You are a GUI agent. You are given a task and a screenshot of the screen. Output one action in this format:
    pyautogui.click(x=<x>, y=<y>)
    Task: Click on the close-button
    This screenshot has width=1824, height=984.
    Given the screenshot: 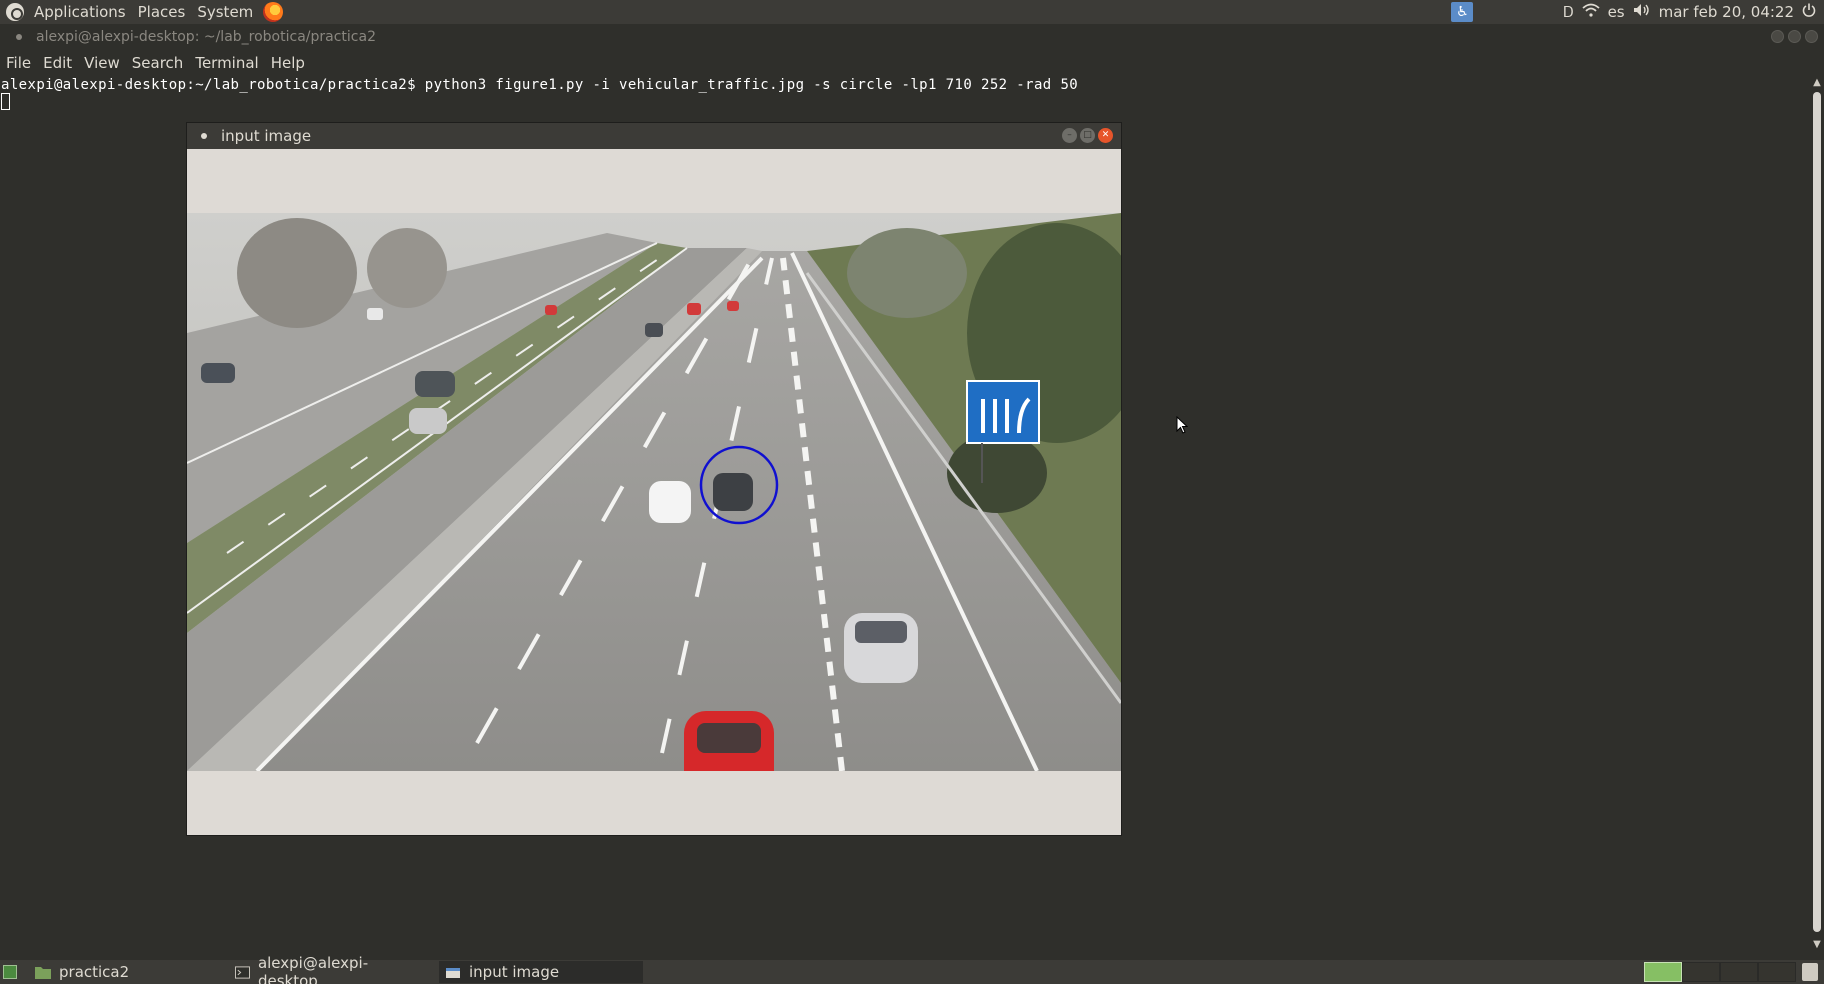 What is the action you would take?
    pyautogui.click(x=1811, y=36)
    